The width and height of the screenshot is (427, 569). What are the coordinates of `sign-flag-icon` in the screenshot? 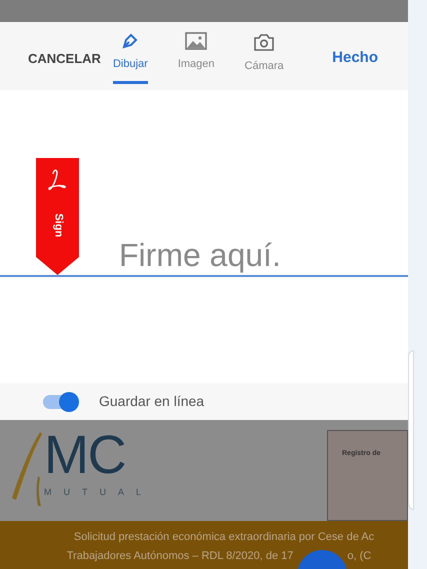 It's located at (57, 216).